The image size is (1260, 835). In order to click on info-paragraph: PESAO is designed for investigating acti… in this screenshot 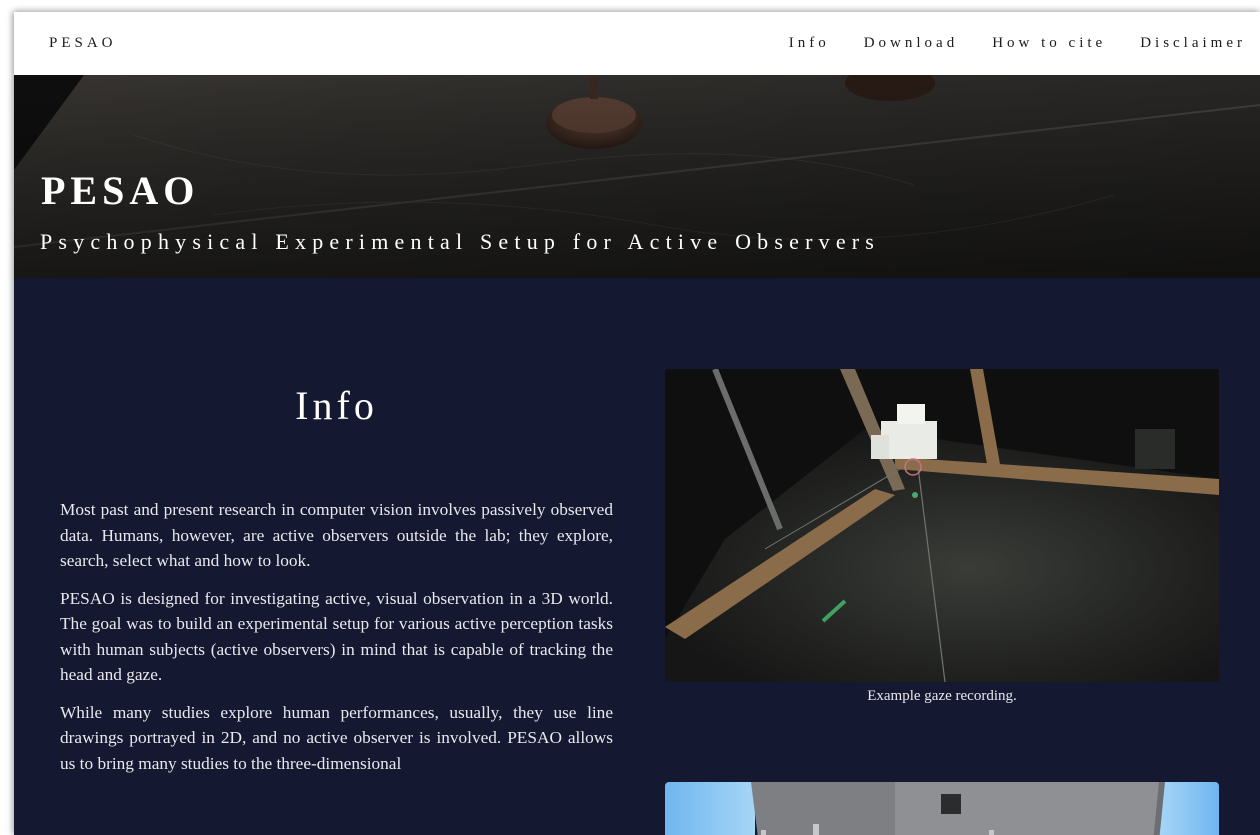, I will do `click(336, 636)`.